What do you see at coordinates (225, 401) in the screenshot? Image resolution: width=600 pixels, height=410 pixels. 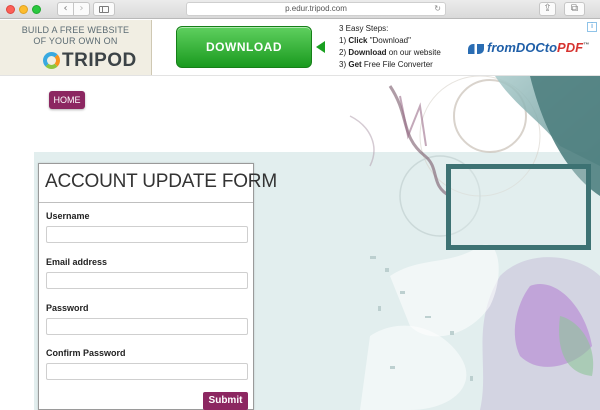 I see `submit-button: Submit` at bounding box center [225, 401].